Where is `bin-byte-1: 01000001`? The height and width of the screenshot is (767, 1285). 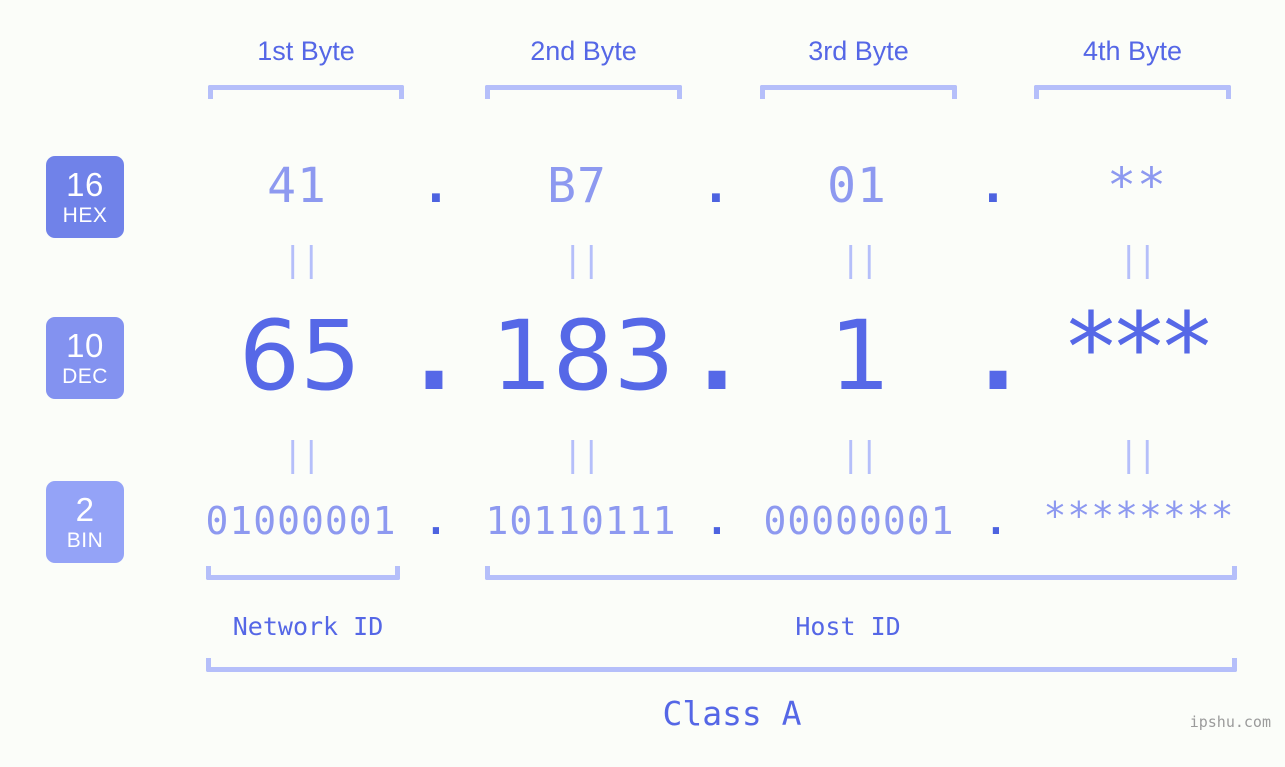
bin-byte-1: 01000001 is located at coordinates (301, 521).